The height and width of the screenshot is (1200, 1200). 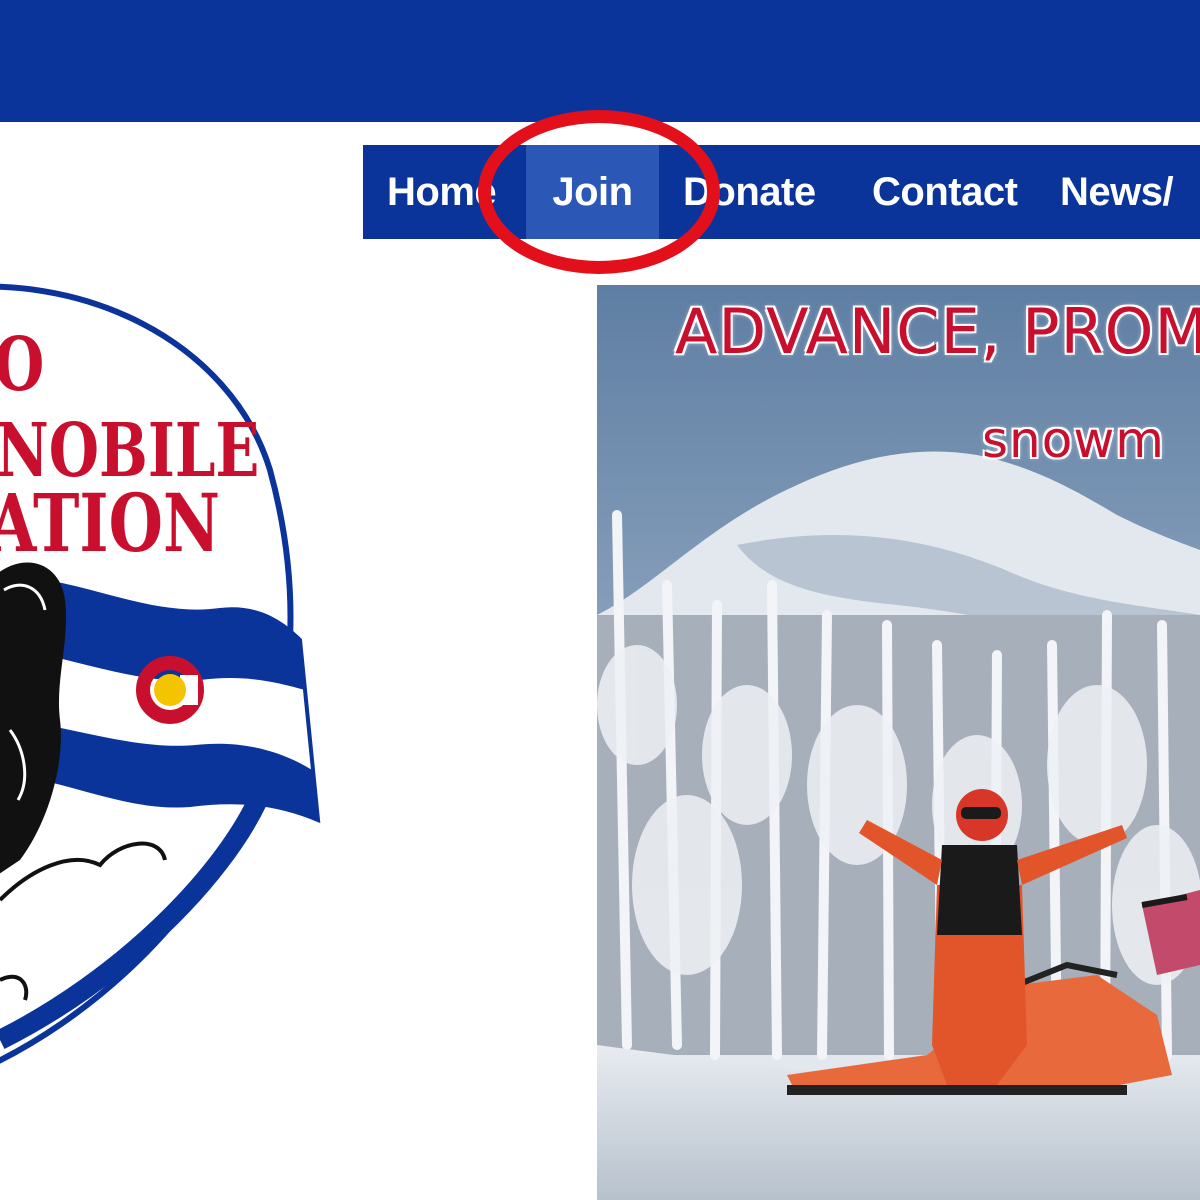 What do you see at coordinates (1112, 192) in the screenshot?
I see `nav-news: News/` at bounding box center [1112, 192].